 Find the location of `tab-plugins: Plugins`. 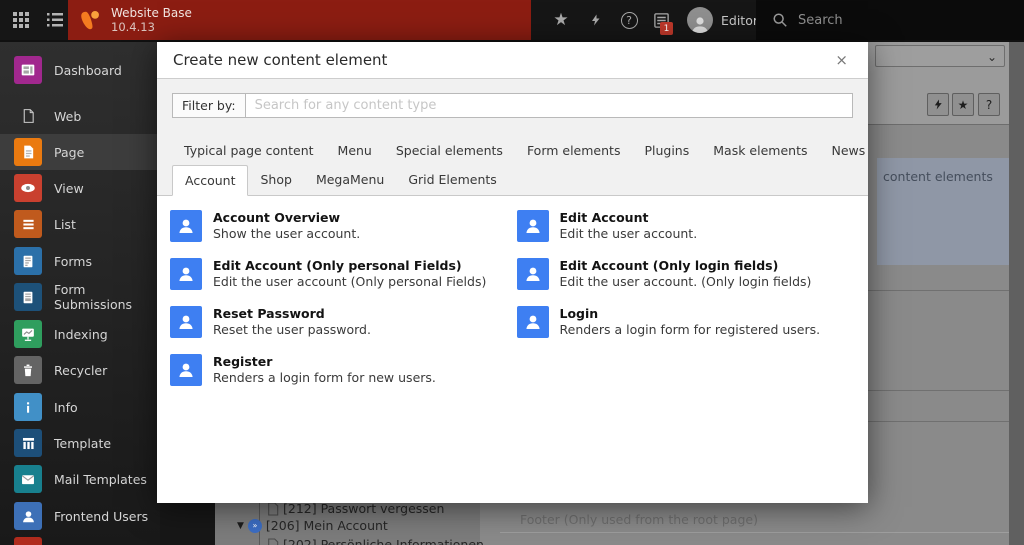

tab-plugins: Plugins is located at coordinates (666, 150).